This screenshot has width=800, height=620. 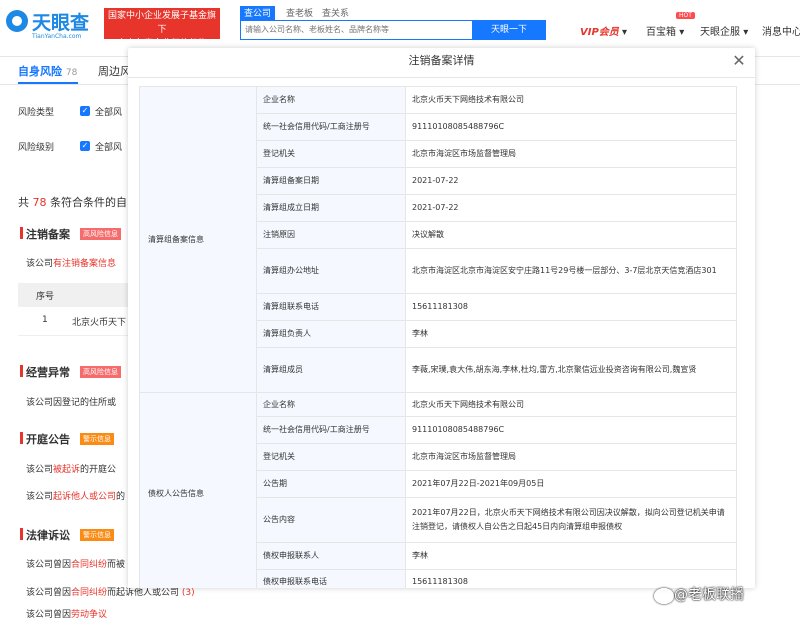 What do you see at coordinates (49, 615) in the screenshot?
I see `lawsuit-note-3-prefix: 该公司曾因` at bounding box center [49, 615].